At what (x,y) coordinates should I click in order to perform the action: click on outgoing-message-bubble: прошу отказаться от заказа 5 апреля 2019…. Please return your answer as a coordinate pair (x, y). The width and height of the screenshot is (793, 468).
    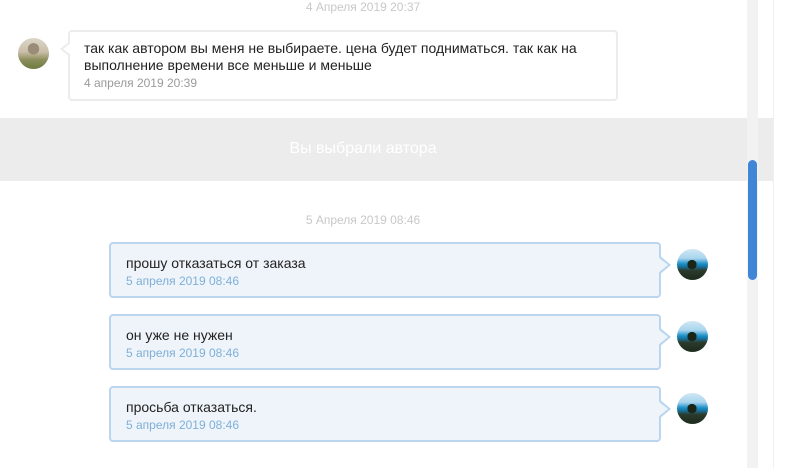
    Looking at the image, I should click on (390, 270).